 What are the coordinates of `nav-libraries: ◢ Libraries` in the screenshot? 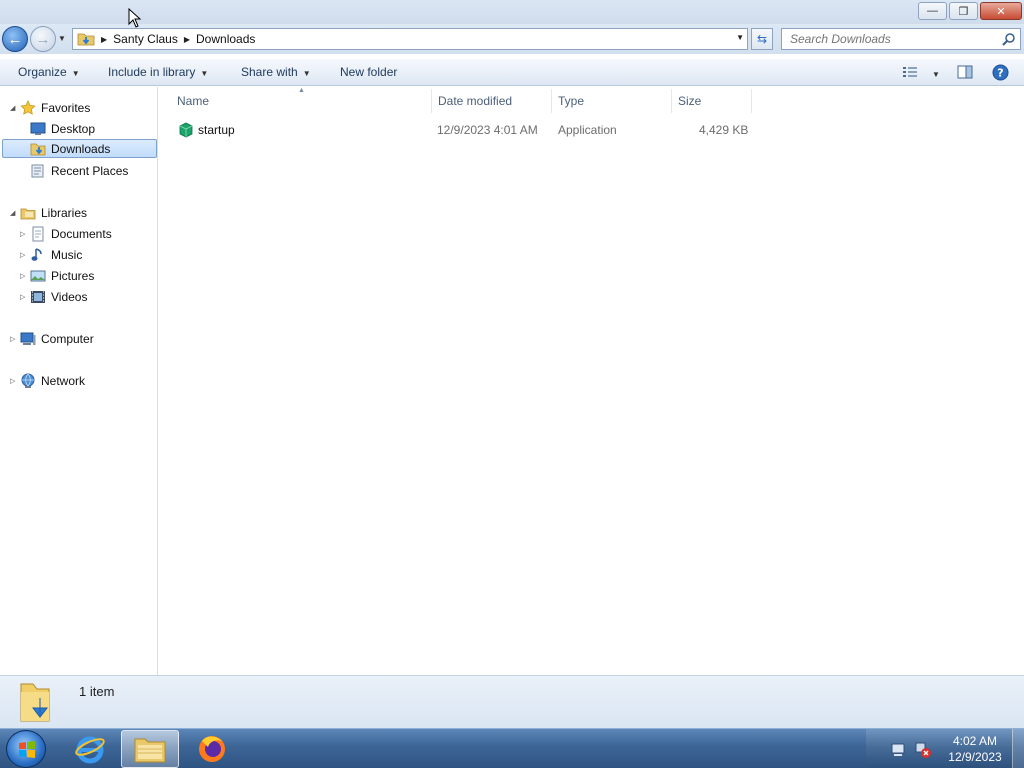 It's located at (47, 212).